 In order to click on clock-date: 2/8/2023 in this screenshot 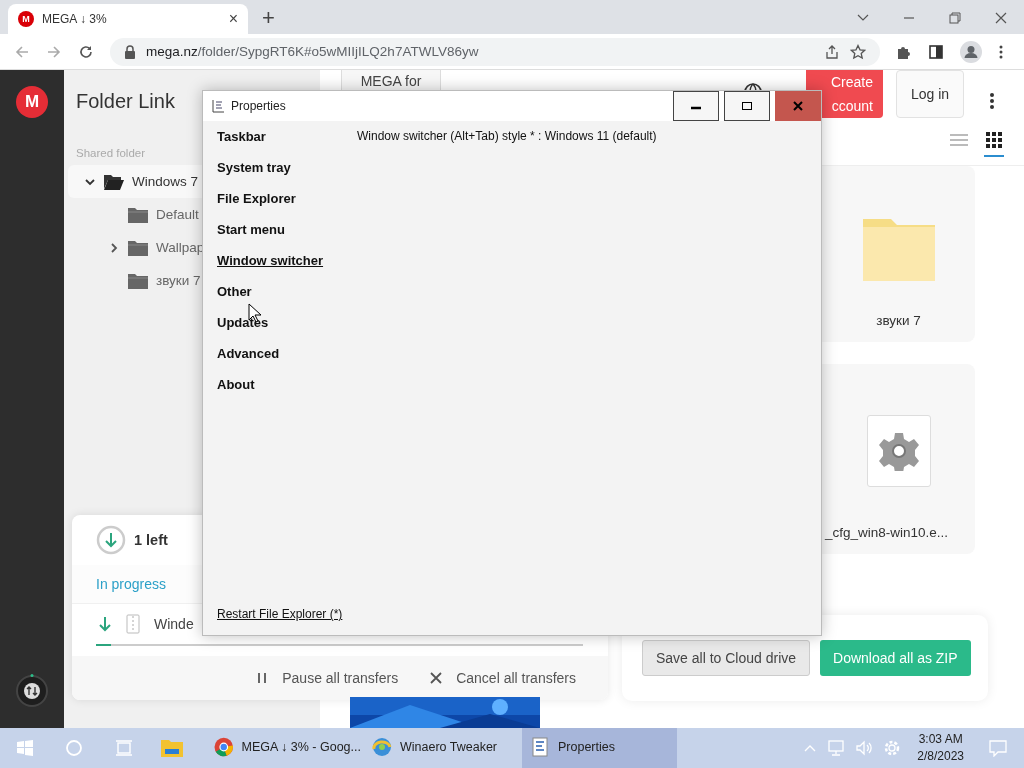, I will do `click(940, 756)`.